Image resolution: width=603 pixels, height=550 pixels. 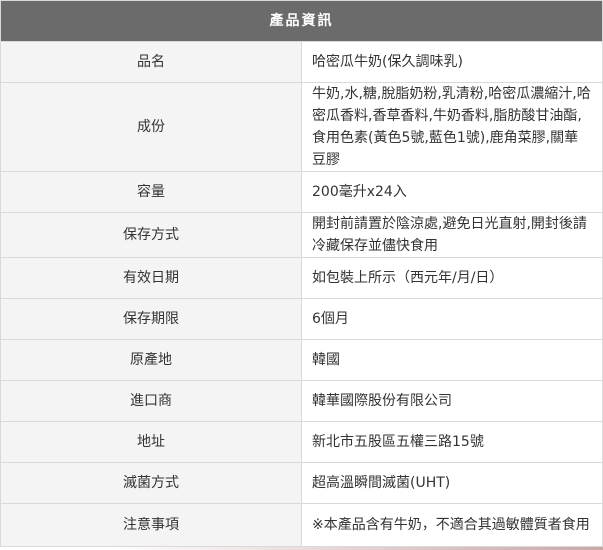 I want to click on table-row-storage: 保存方式 開封前請置於陰涼處,避免日光直射,開封後請冷藏保存並儘快食用, so click(x=301, y=235).